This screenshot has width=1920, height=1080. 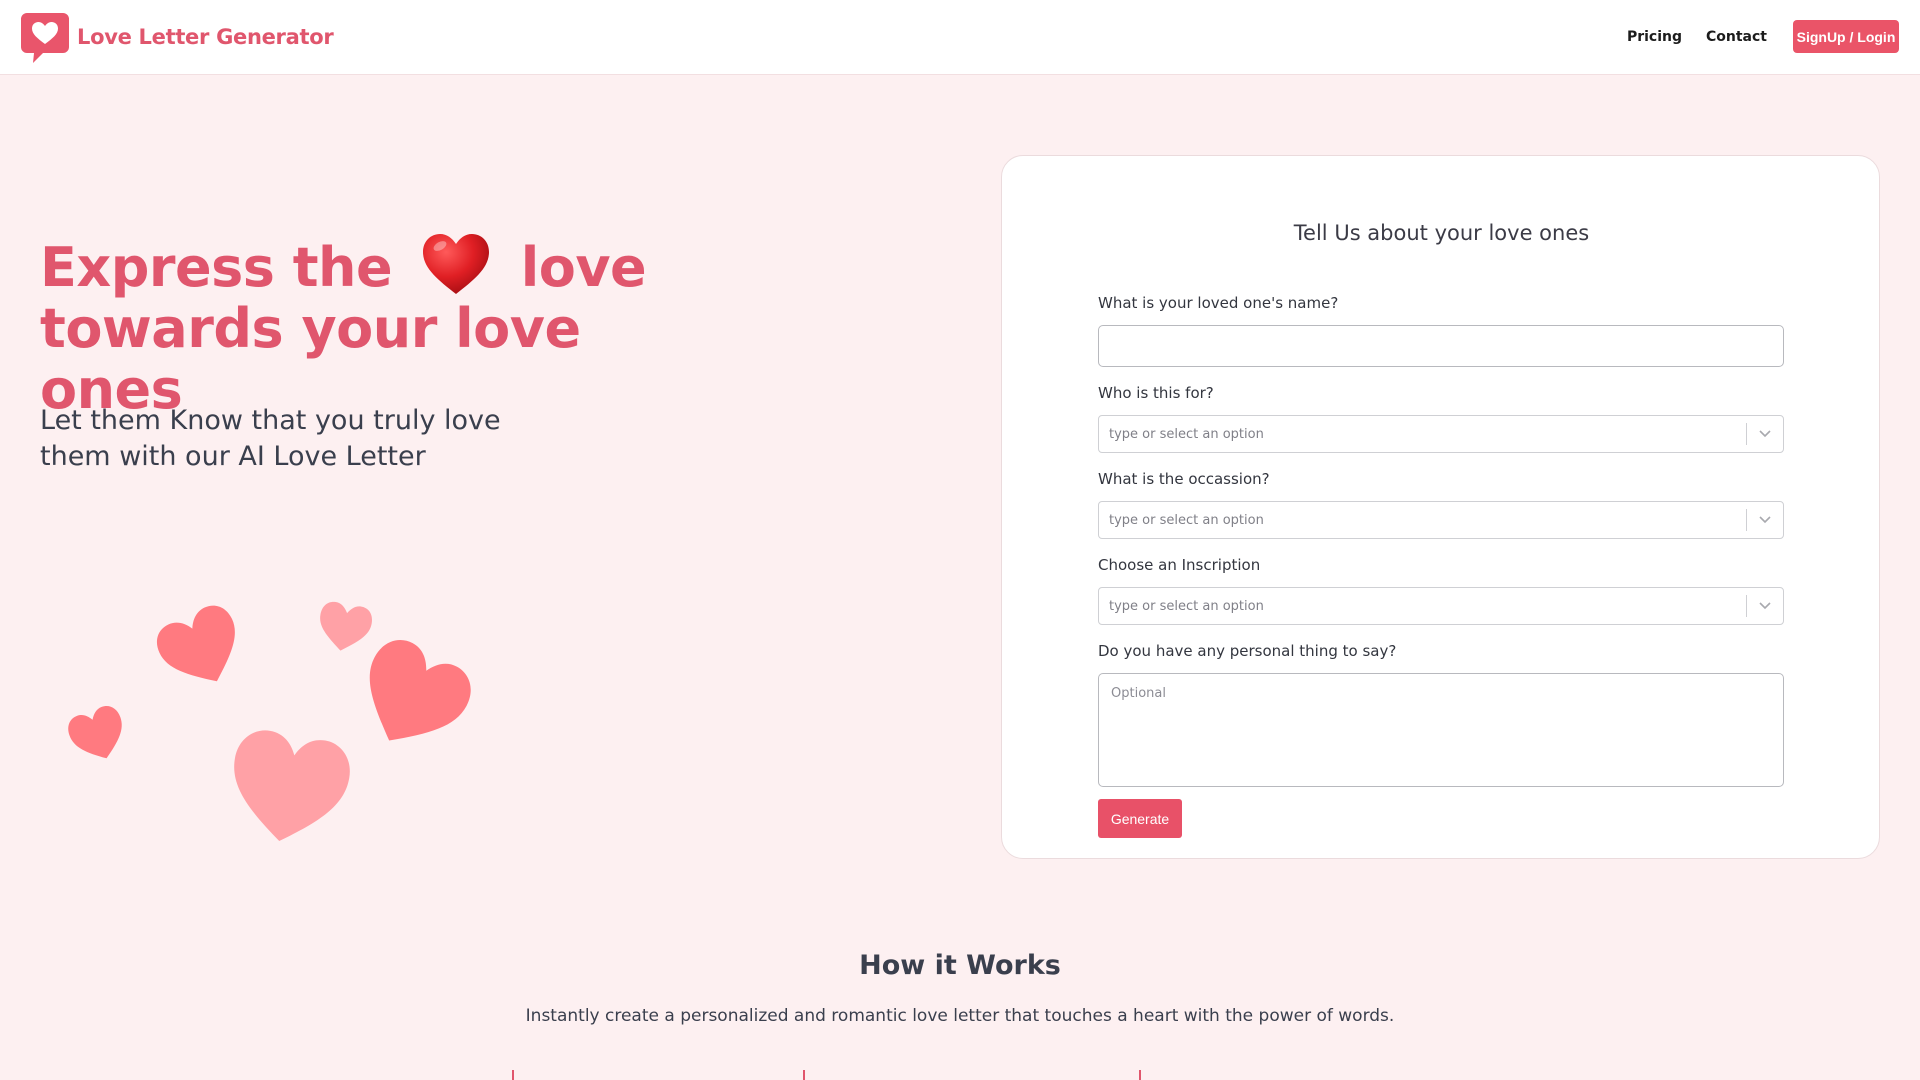 What do you see at coordinates (1179, 565) in the screenshot?
I see `inscription-field-label: Choose an Inscription` at bounding box center [1179, 565].